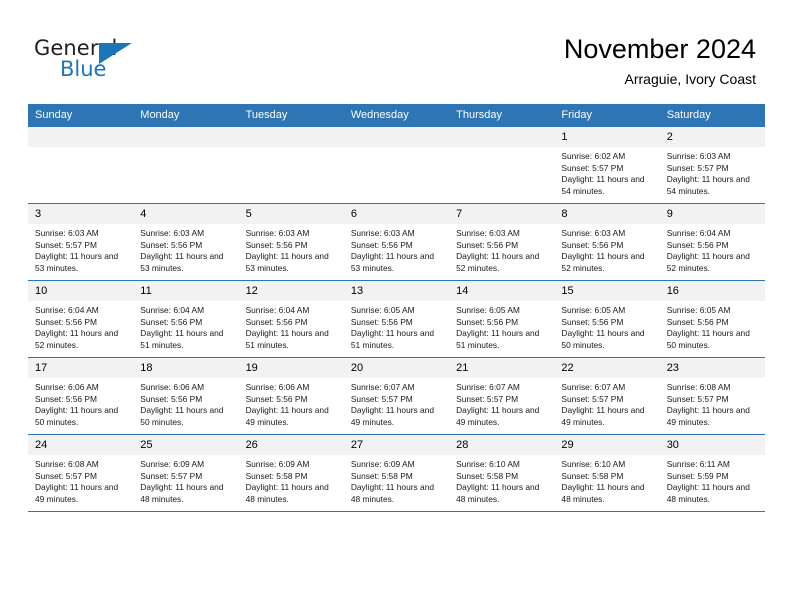 The height and width of the screenshot is (612, 792). What do you see at coordinates (396, 445) in the screenshot?
I see `day-number: 27` at bounding box center [396, 445].